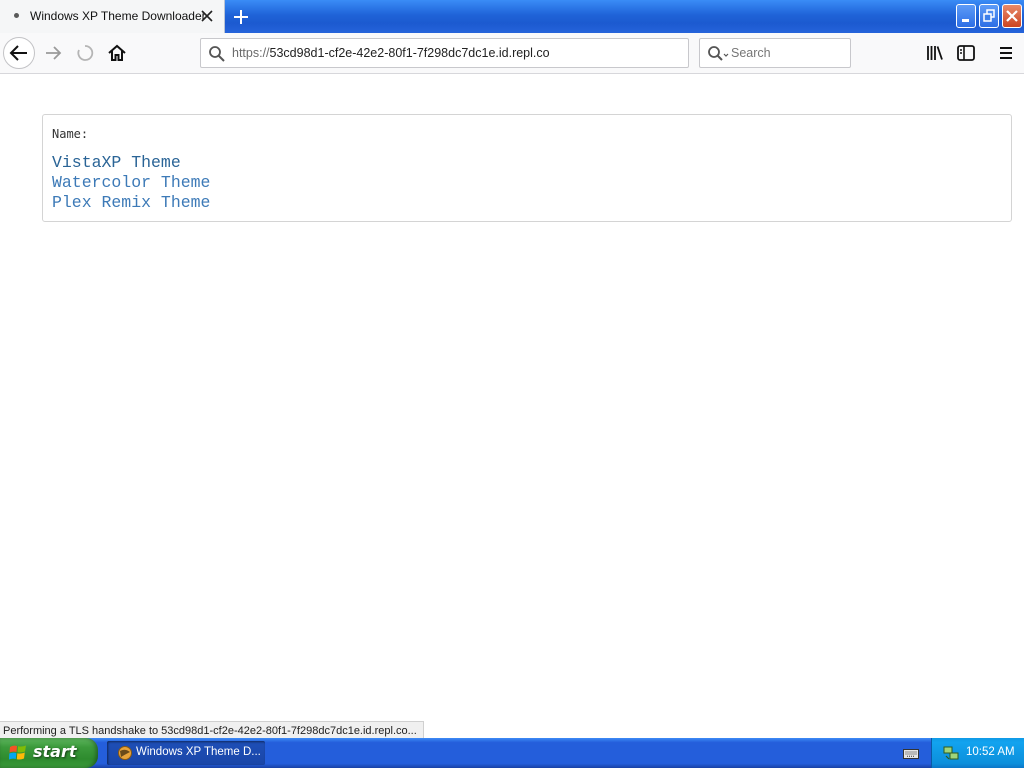 This screenshot has height=768, width=1024. I want to click on library-icon, so click(935, 53).